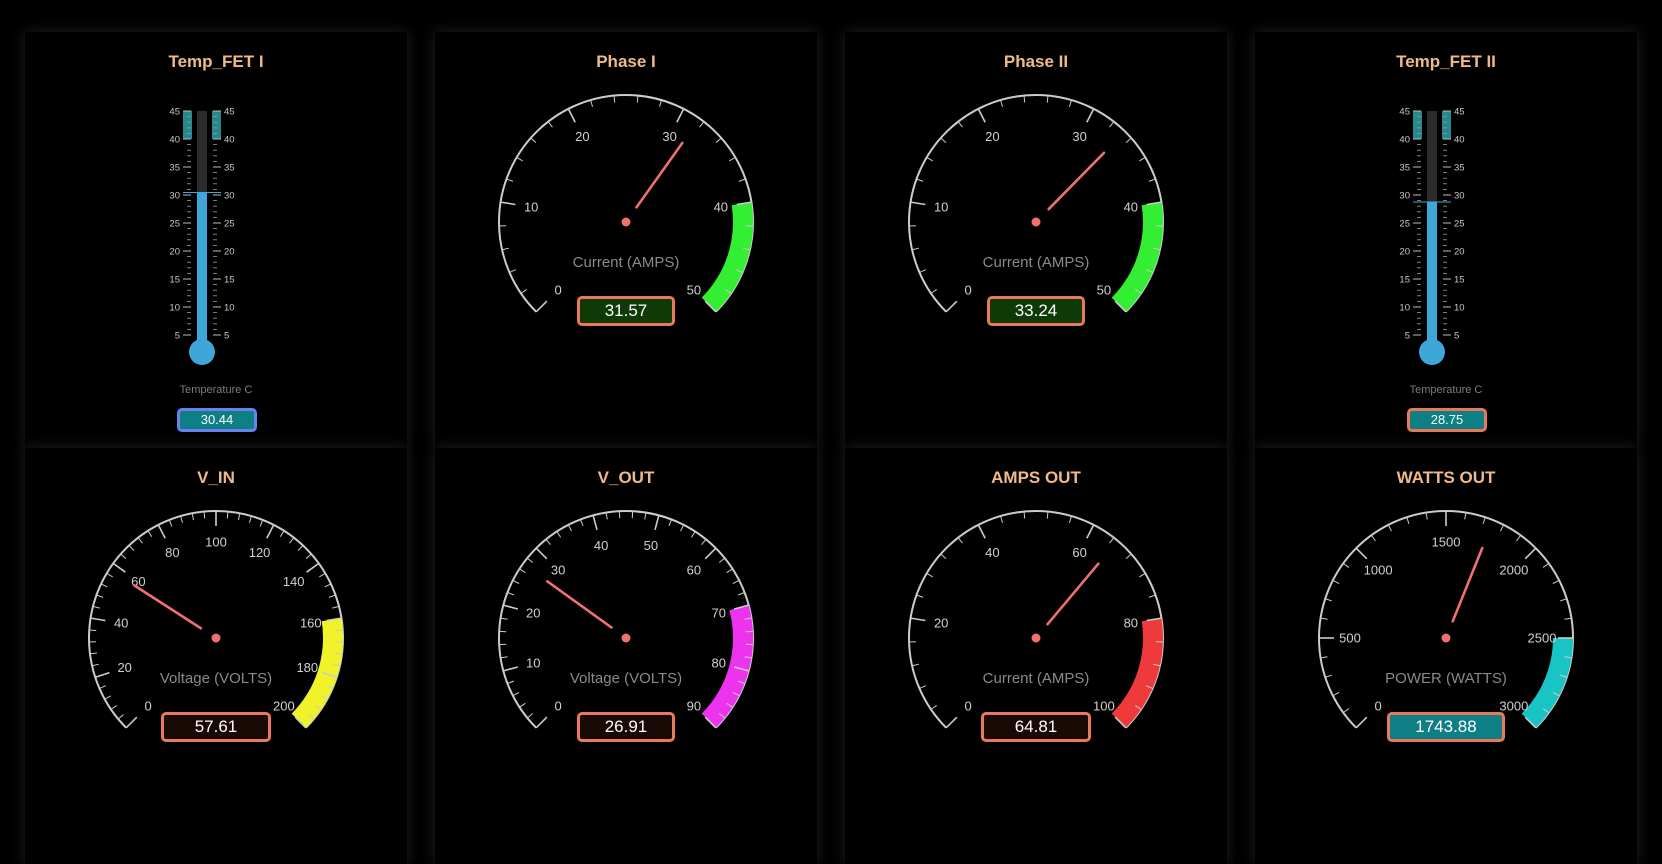 The width and height of the screenshot is (1662, 864). I want to click on gauge-label: POWER (WATTS), so click(1446, 678).